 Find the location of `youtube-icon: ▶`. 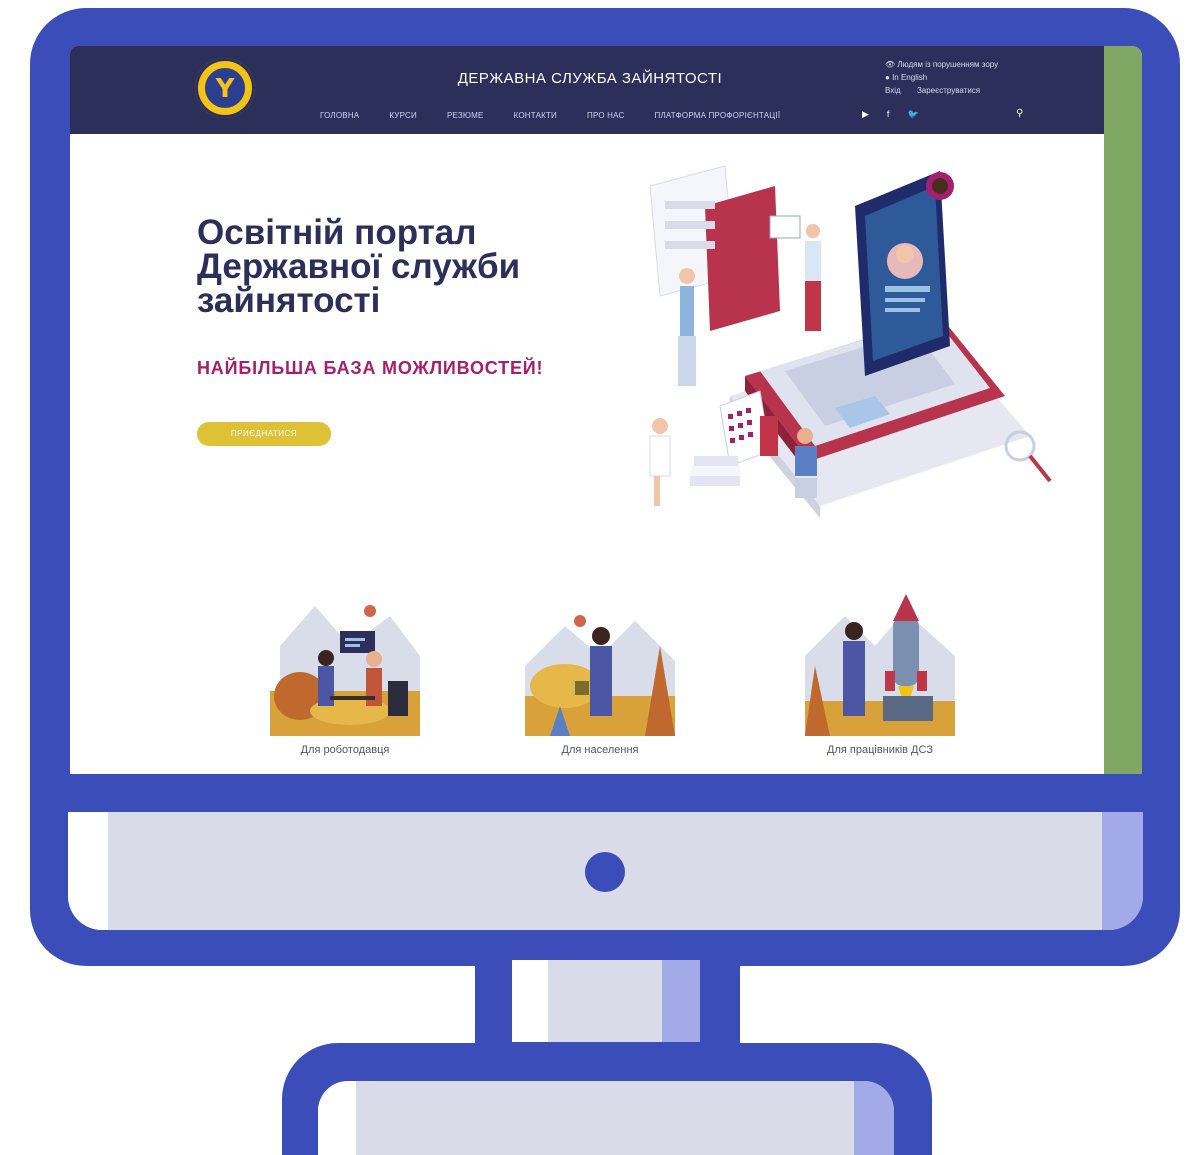

youtube-icon: ▶ is located at coordinates (865, 114).